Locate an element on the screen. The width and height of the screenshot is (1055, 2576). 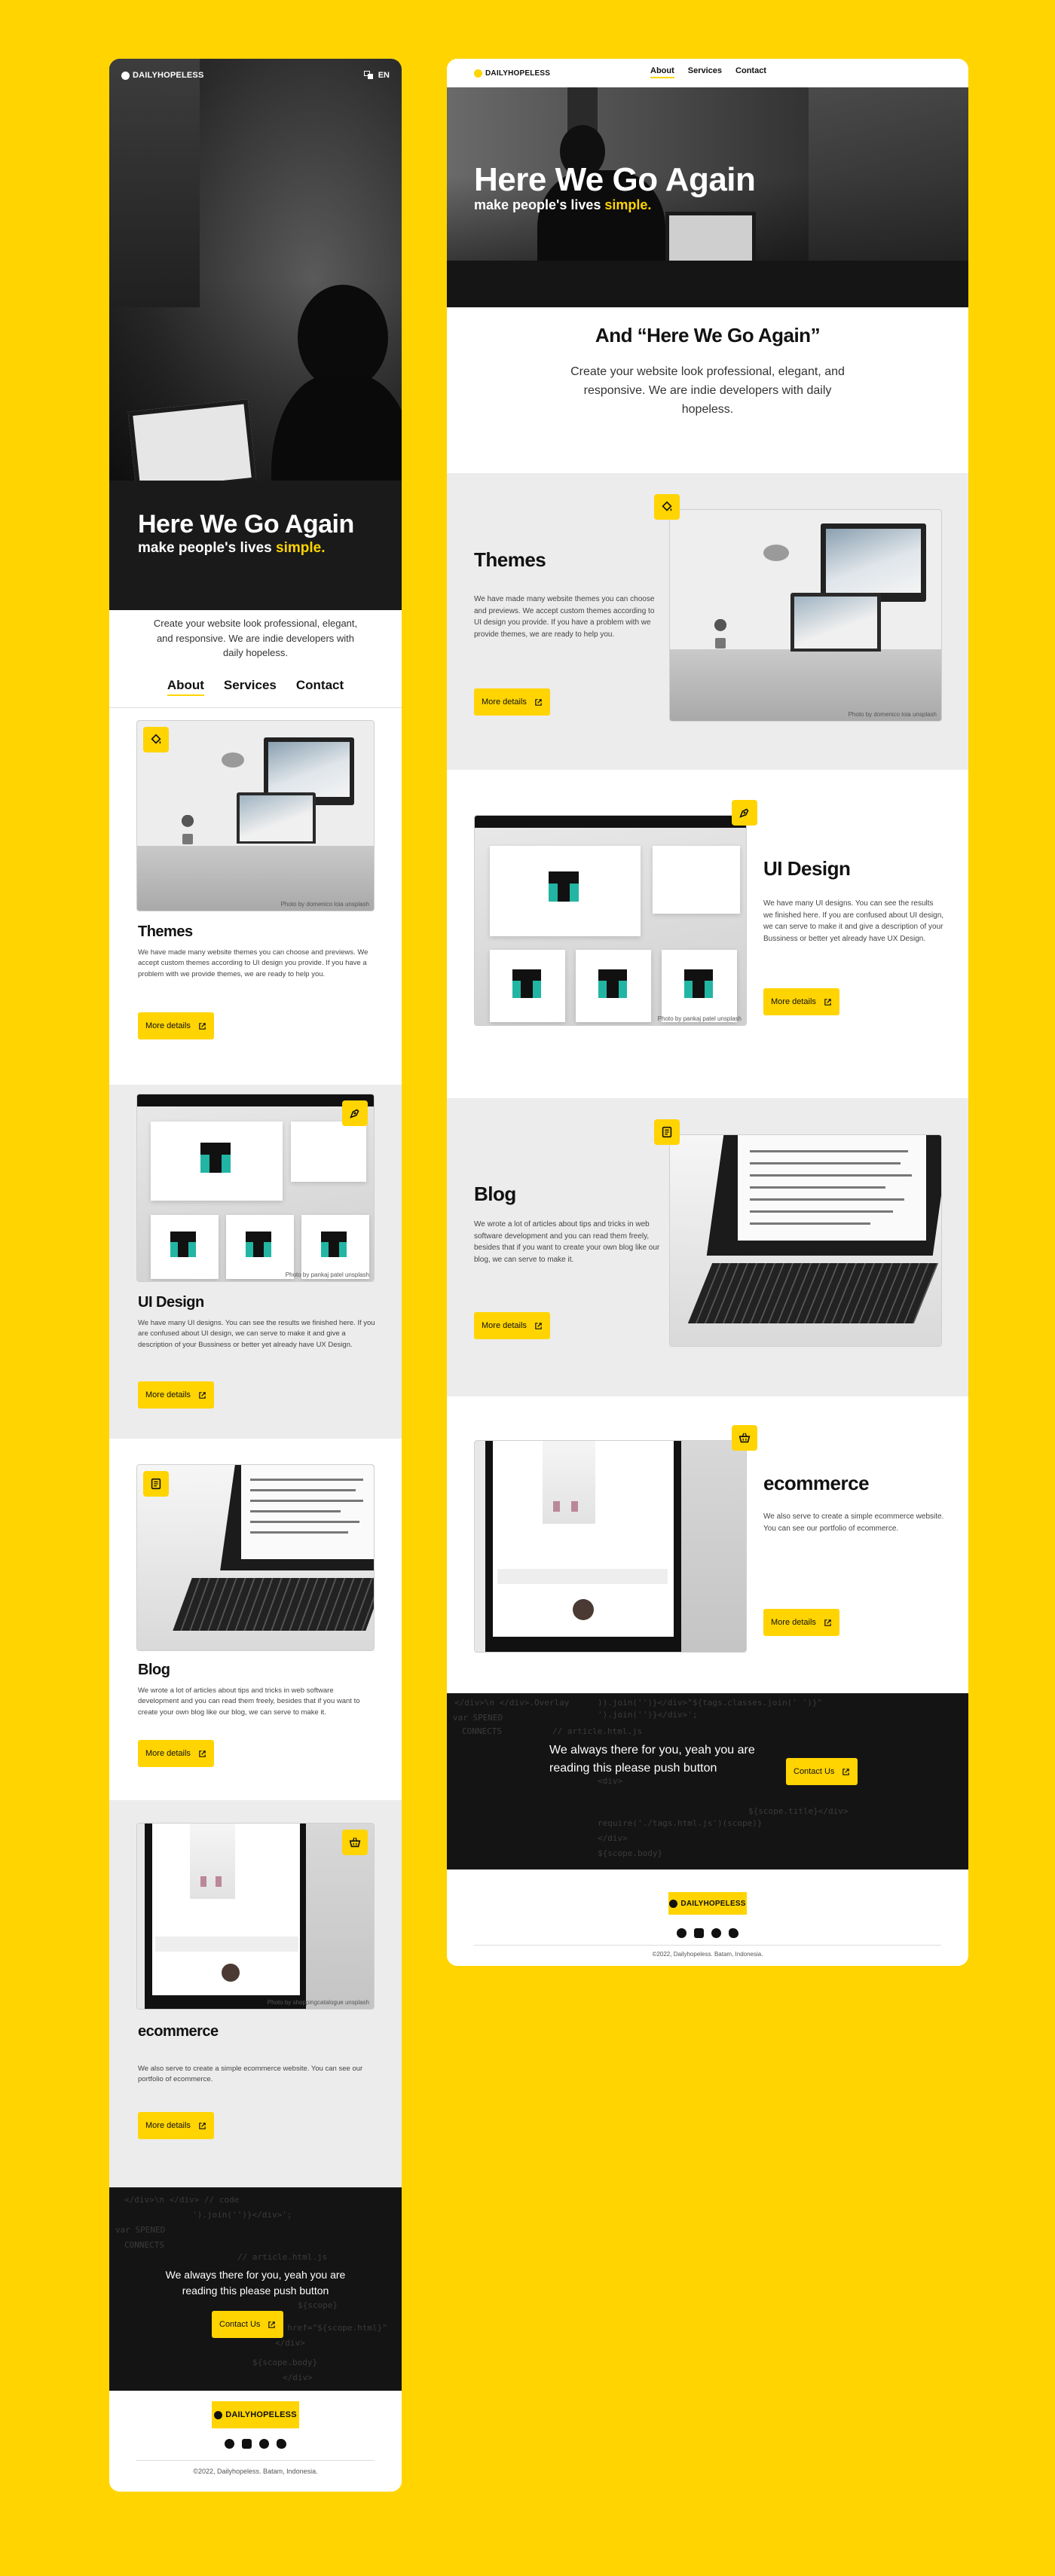
mobile-nav: About Services Contact is located at coordinates (255, 687).